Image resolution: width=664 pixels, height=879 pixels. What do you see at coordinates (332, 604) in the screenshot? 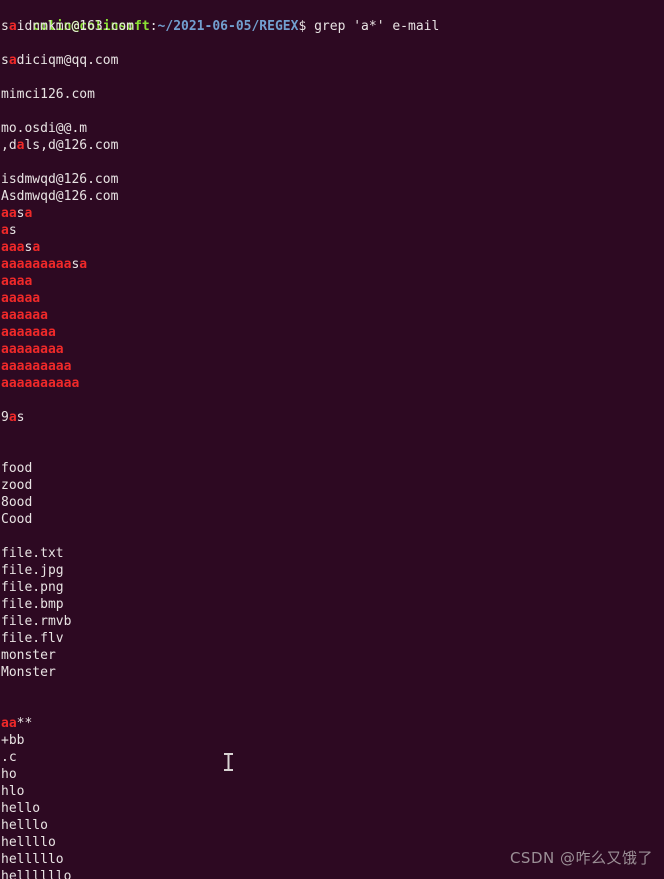
I see `terminal-output-line: file.bmp` at bounding box center [332, 604].